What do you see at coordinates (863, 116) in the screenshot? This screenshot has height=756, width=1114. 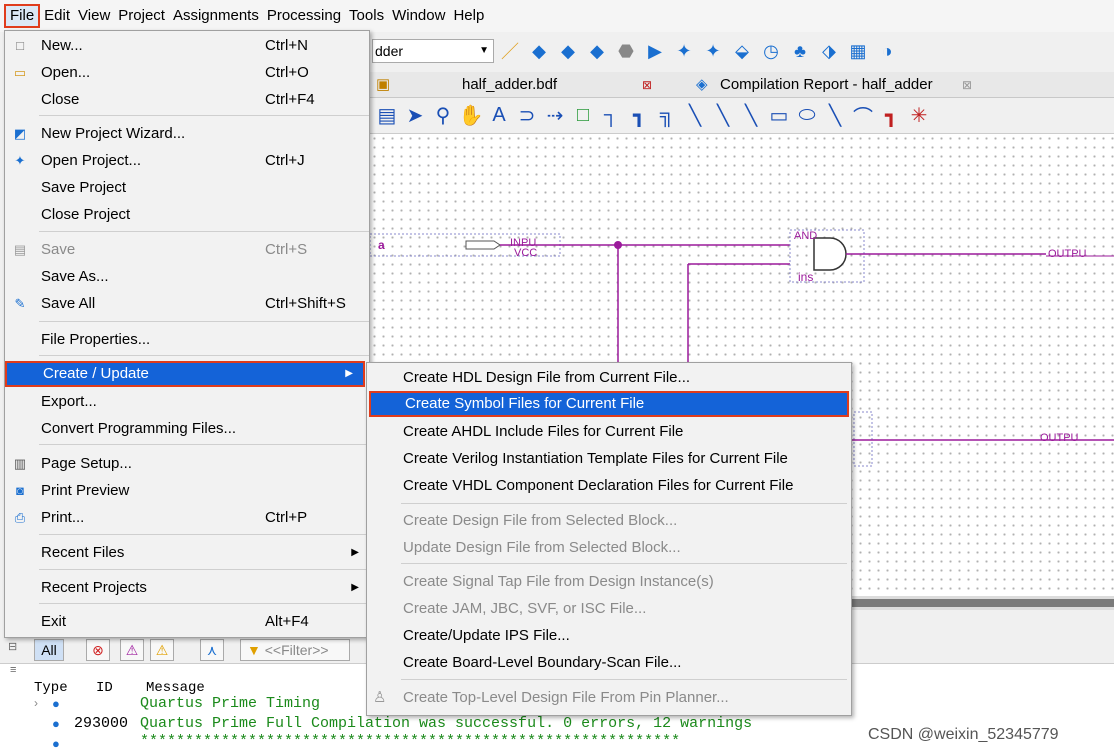 I see `arc-tool-icon: ⌒` at bounding box center [863, 116].